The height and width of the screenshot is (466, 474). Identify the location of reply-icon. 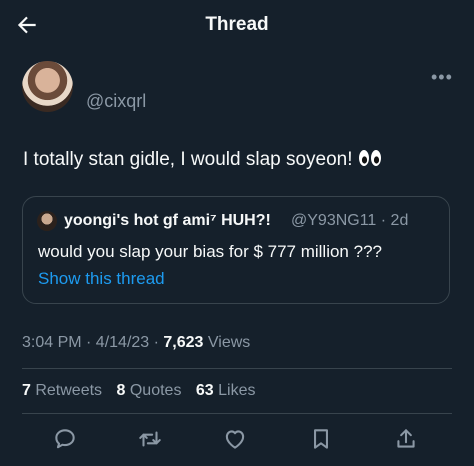
(65, 439).